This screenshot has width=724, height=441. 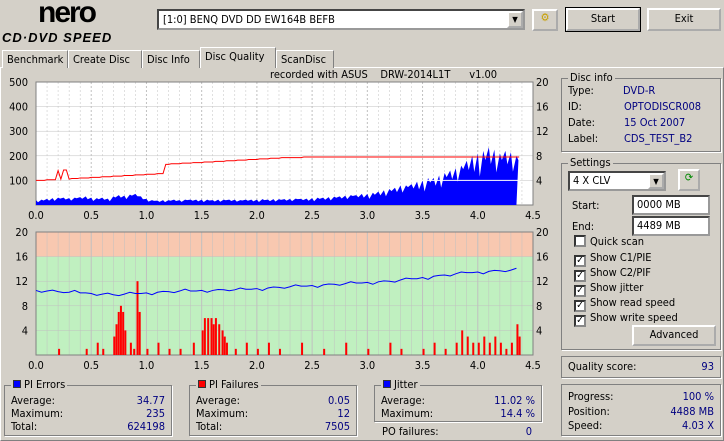 I want to click on x-tick: 4.5, so click(x=533, y=215).